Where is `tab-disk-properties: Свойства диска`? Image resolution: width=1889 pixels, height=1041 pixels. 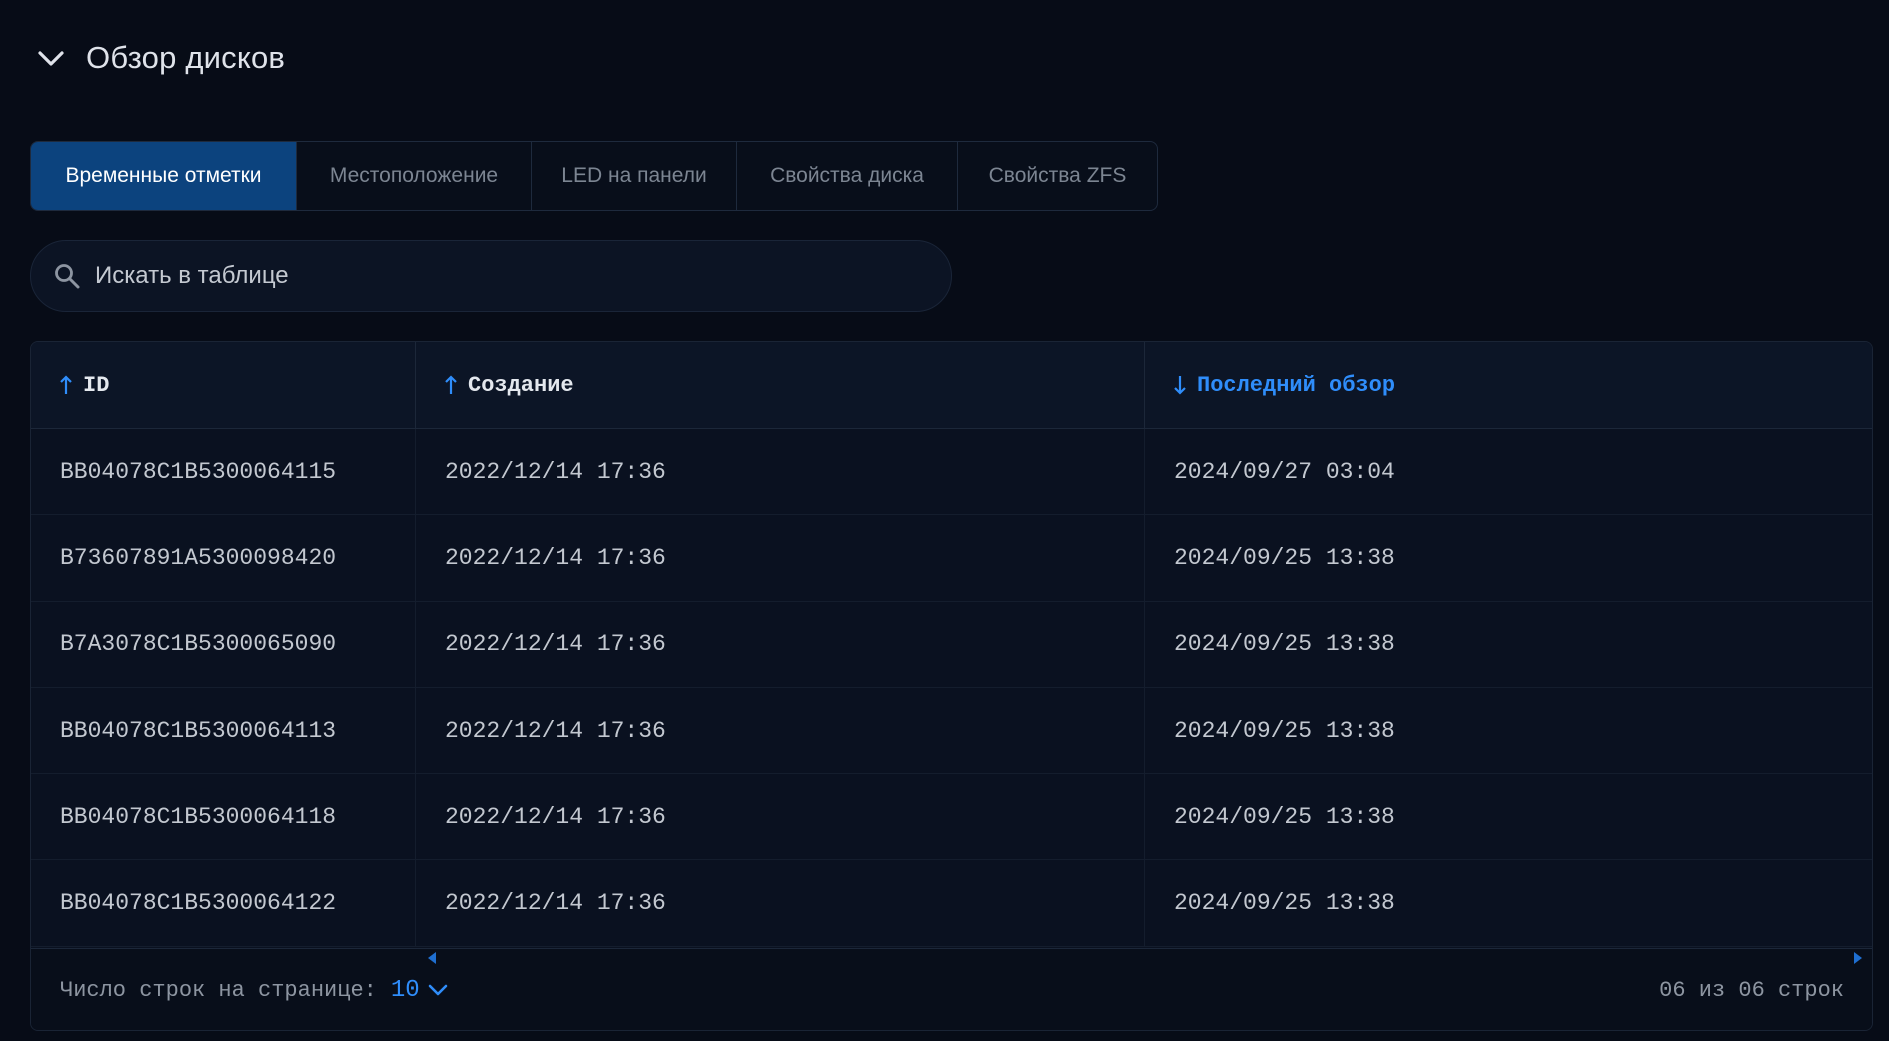
tab-disk-properties: Свойства диска is located at coordinates (847, 176).